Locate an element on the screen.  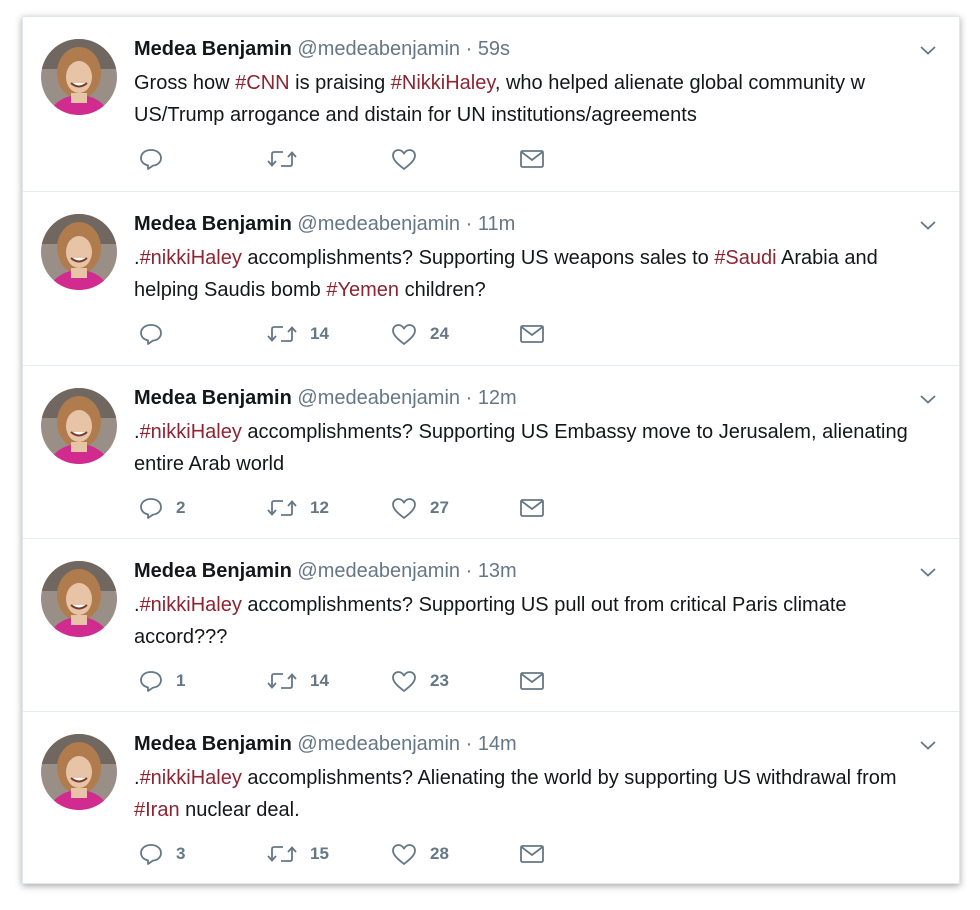
hashtag-link: #NikkiHaley is located at coordinates (443, 83).